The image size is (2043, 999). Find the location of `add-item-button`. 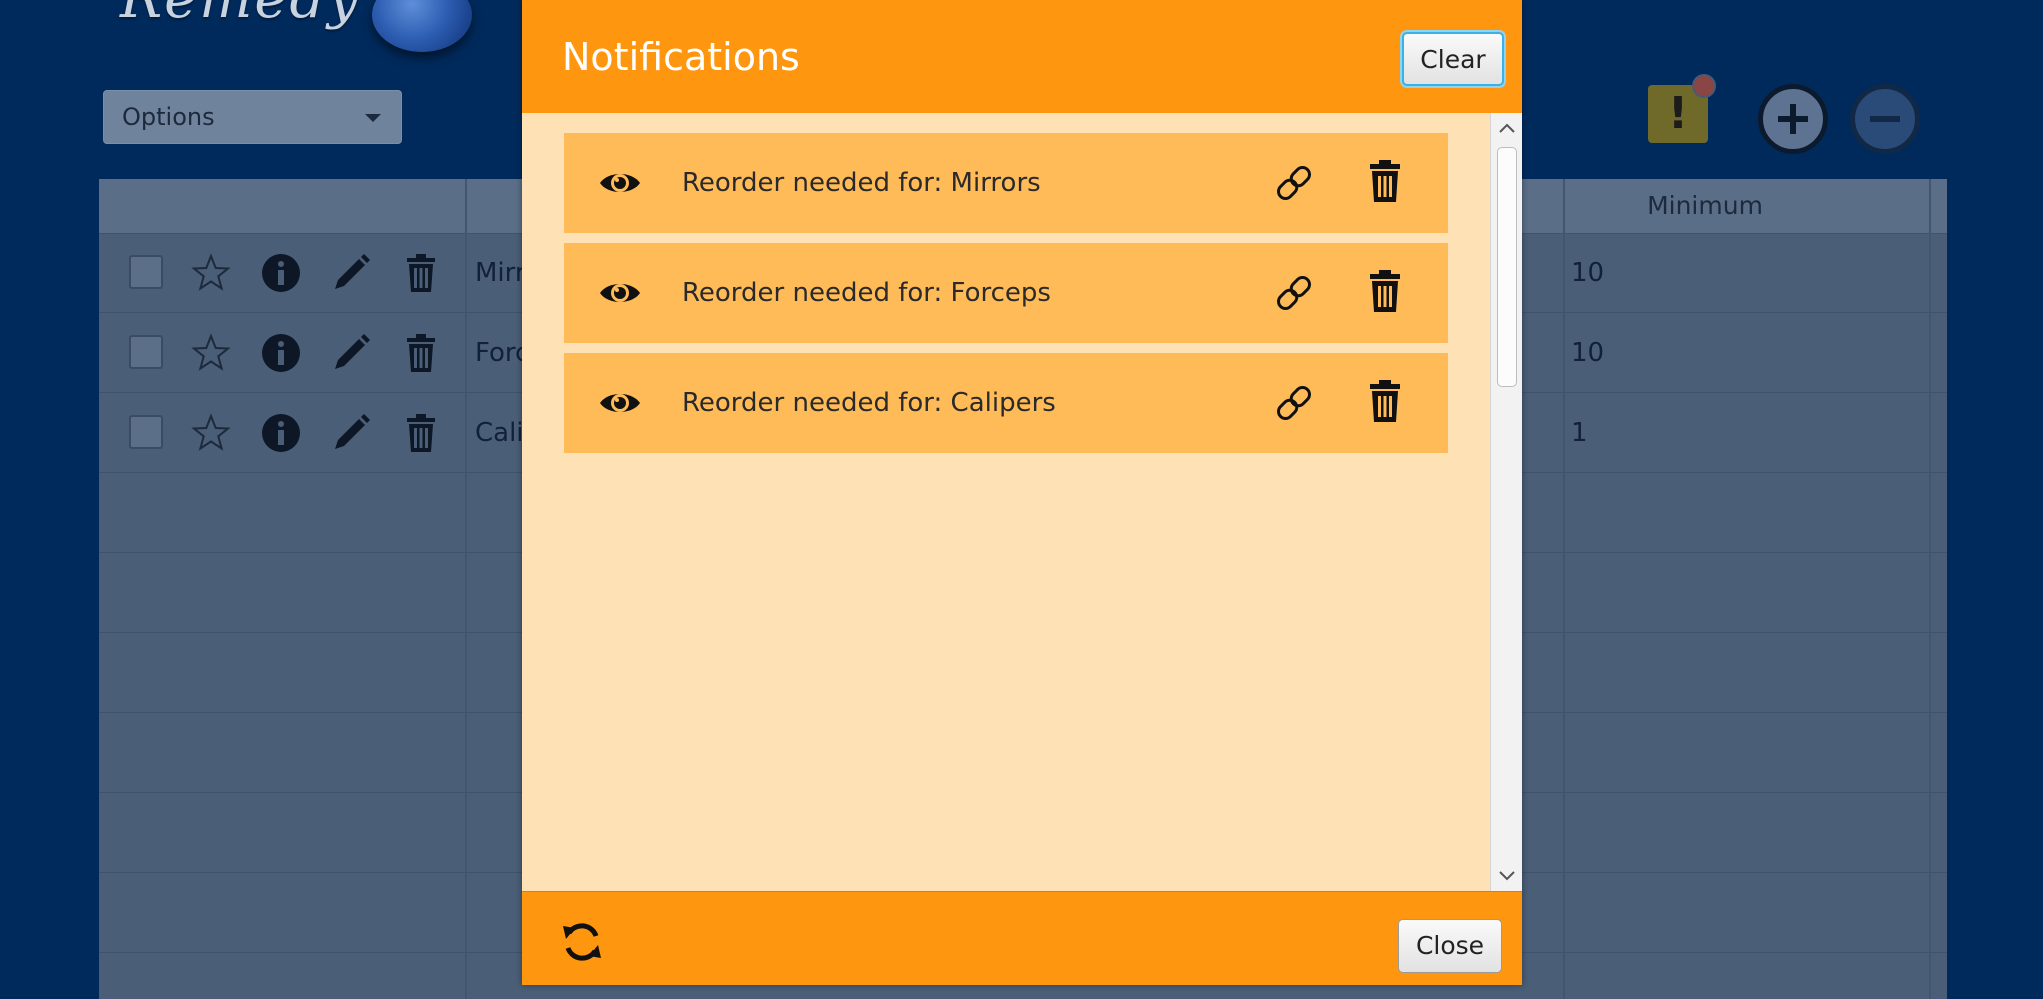

add-item-button is located at coordinates (1793, 119).